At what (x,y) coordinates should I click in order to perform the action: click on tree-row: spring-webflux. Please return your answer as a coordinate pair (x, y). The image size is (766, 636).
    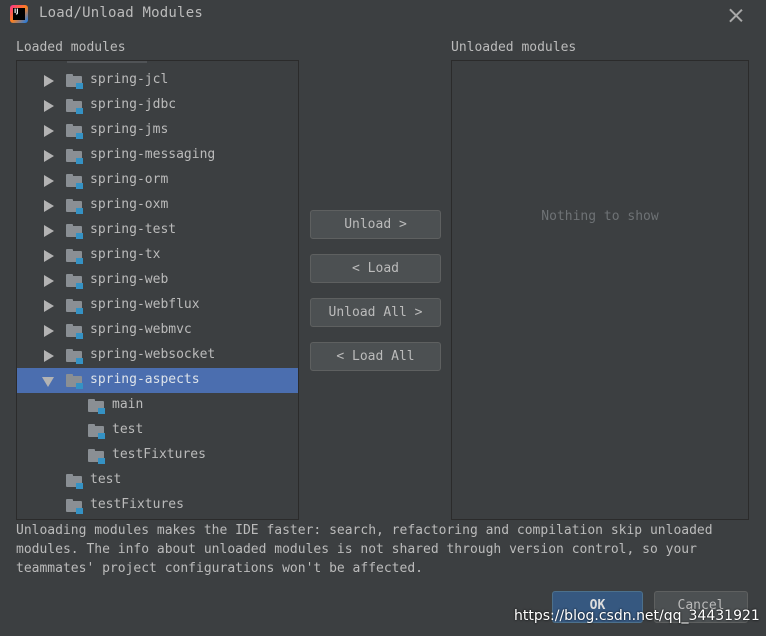
    Looking at the image, I should click on (157, 305).